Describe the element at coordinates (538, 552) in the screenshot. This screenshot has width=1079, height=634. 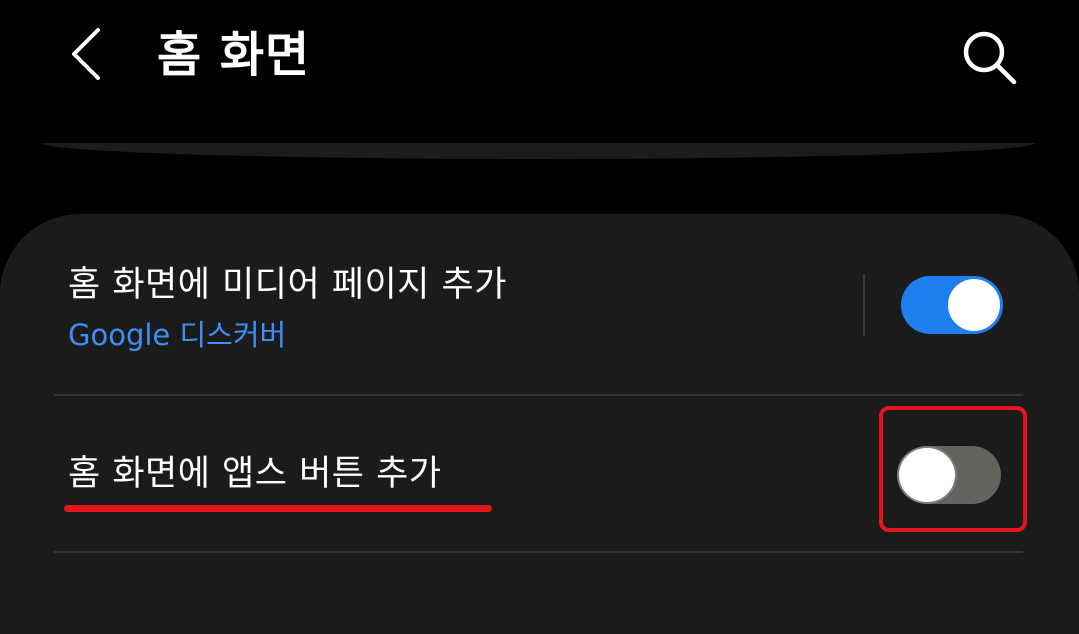
I see `row-divider` at that location.